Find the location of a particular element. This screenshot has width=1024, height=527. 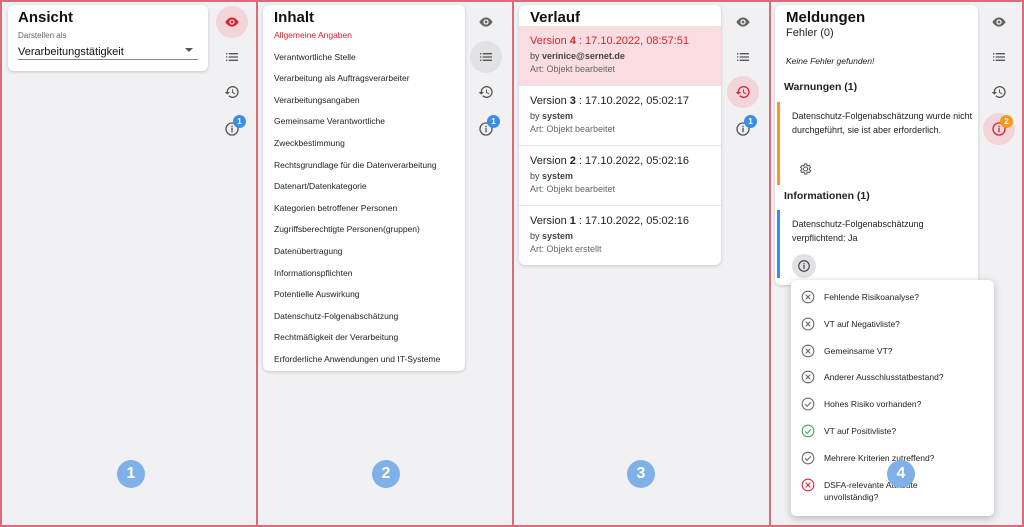

criteria-item: VT auf Positivliste? is located at coordinates (887, 431).